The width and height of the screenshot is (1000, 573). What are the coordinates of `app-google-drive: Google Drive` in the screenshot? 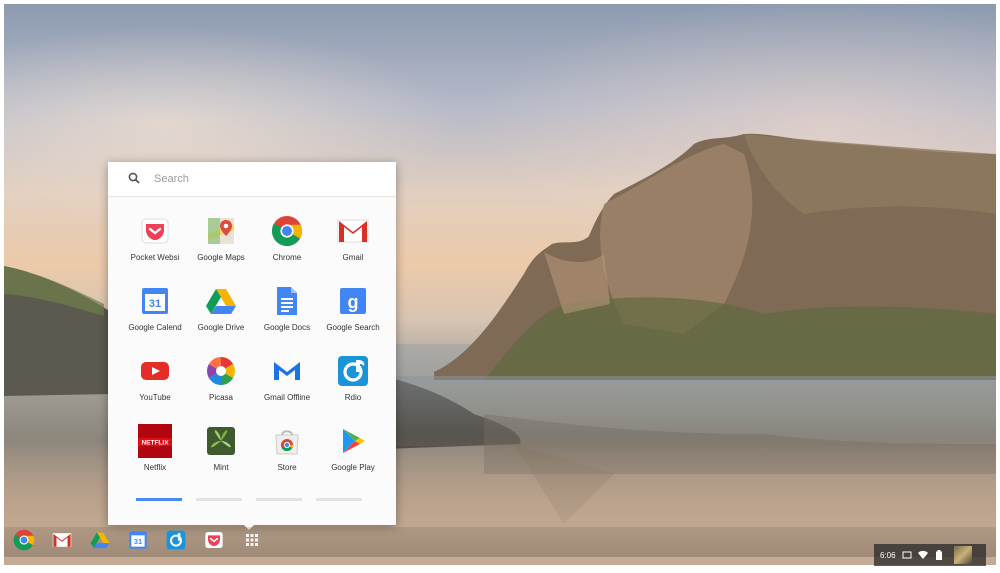 It's located at (221, 315).